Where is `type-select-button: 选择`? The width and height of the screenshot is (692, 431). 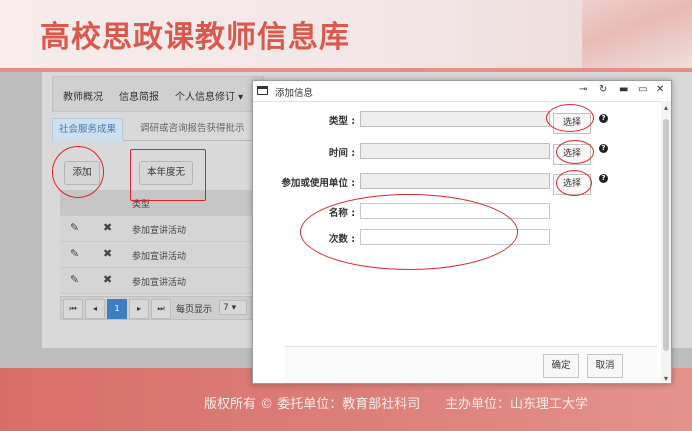 type-select-button: 选择 is located at coordinates (572, 123).